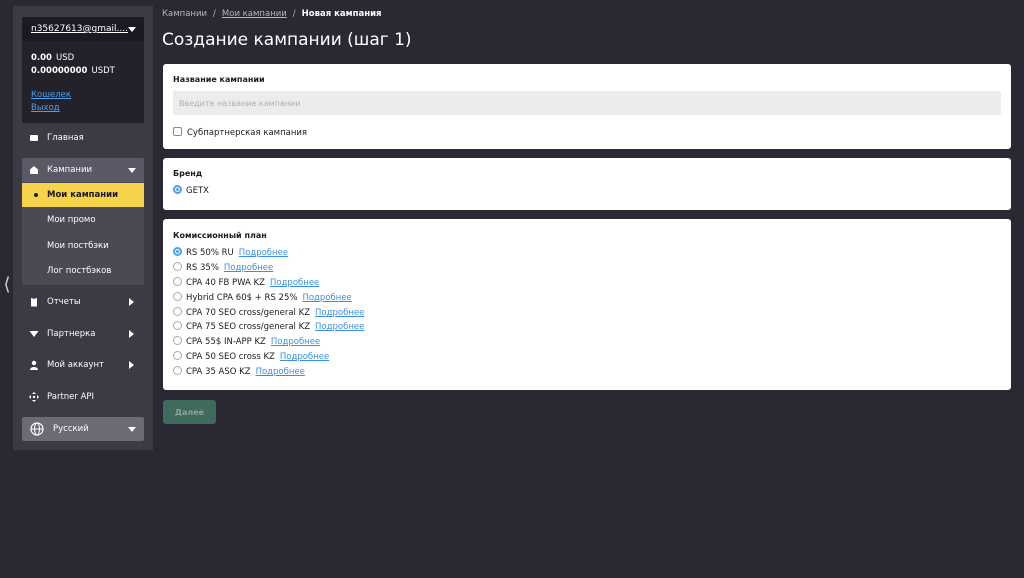  What do you see at coordinates (341, 14) in the screenshot?
I see `breadcrumb-current: Новая кампания` at bounding box center [341, 14].